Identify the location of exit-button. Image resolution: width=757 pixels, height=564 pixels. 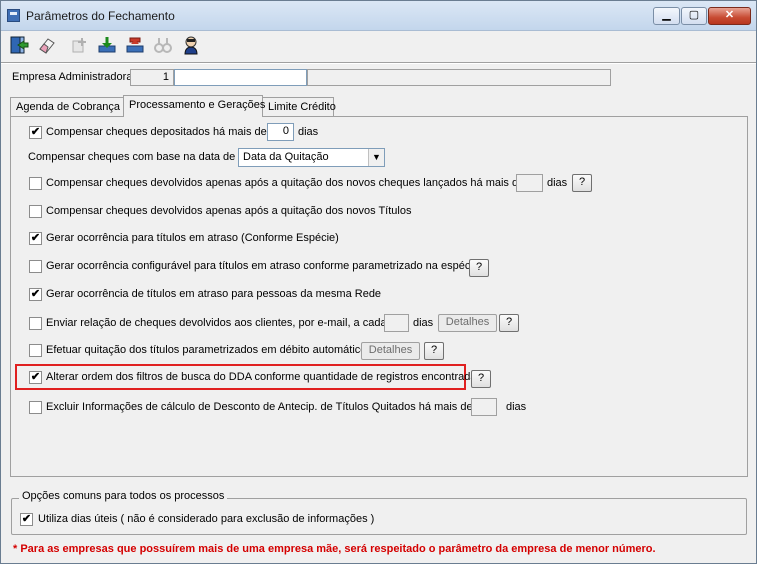
(18, 44).